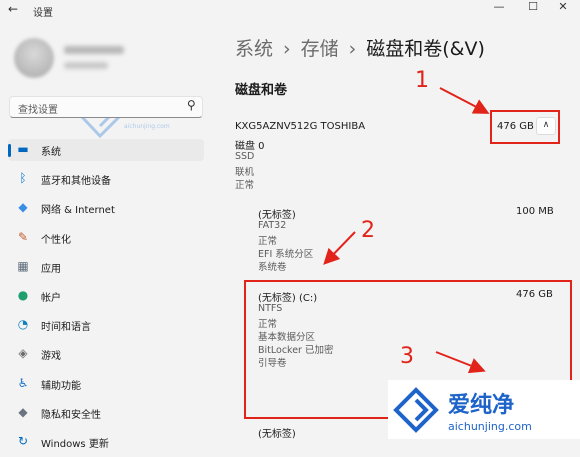 Image resolution: width=580 pixels, height=457 pixels. Describe the element at coordinates (481, 405) in the screenshot. I see `svg-text: 爱纯净` at that location.